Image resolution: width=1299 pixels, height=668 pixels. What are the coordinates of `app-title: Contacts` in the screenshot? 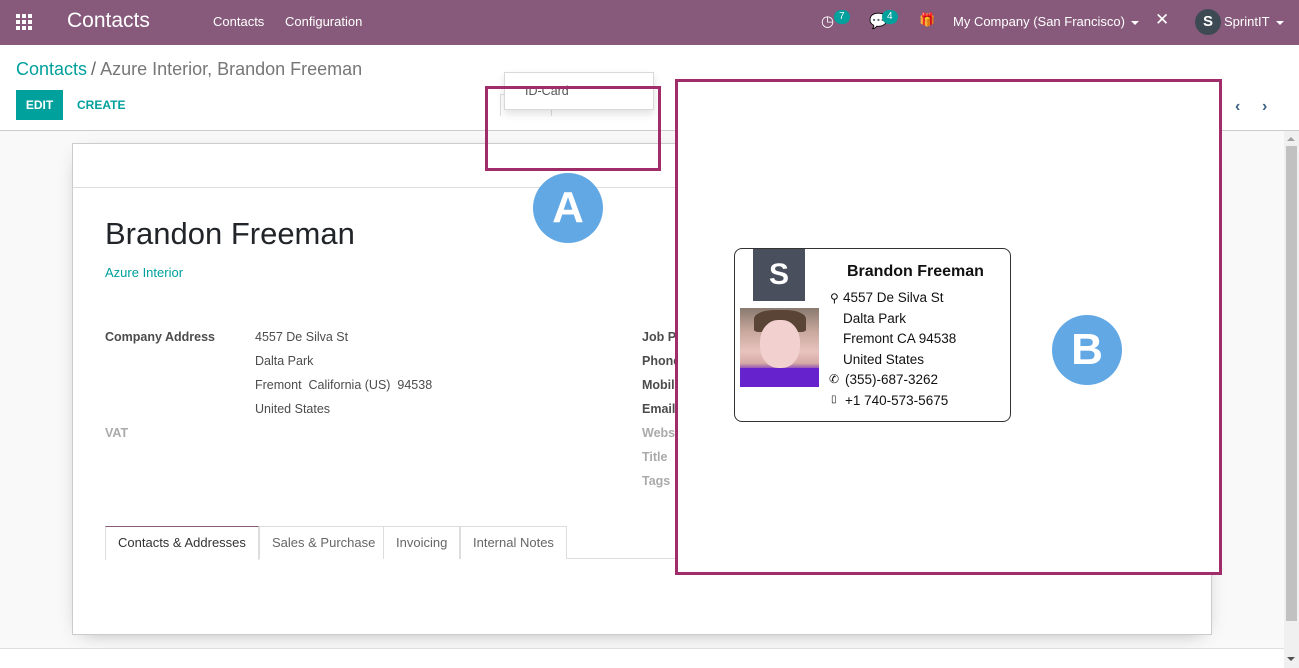 It's located at (108, 20).